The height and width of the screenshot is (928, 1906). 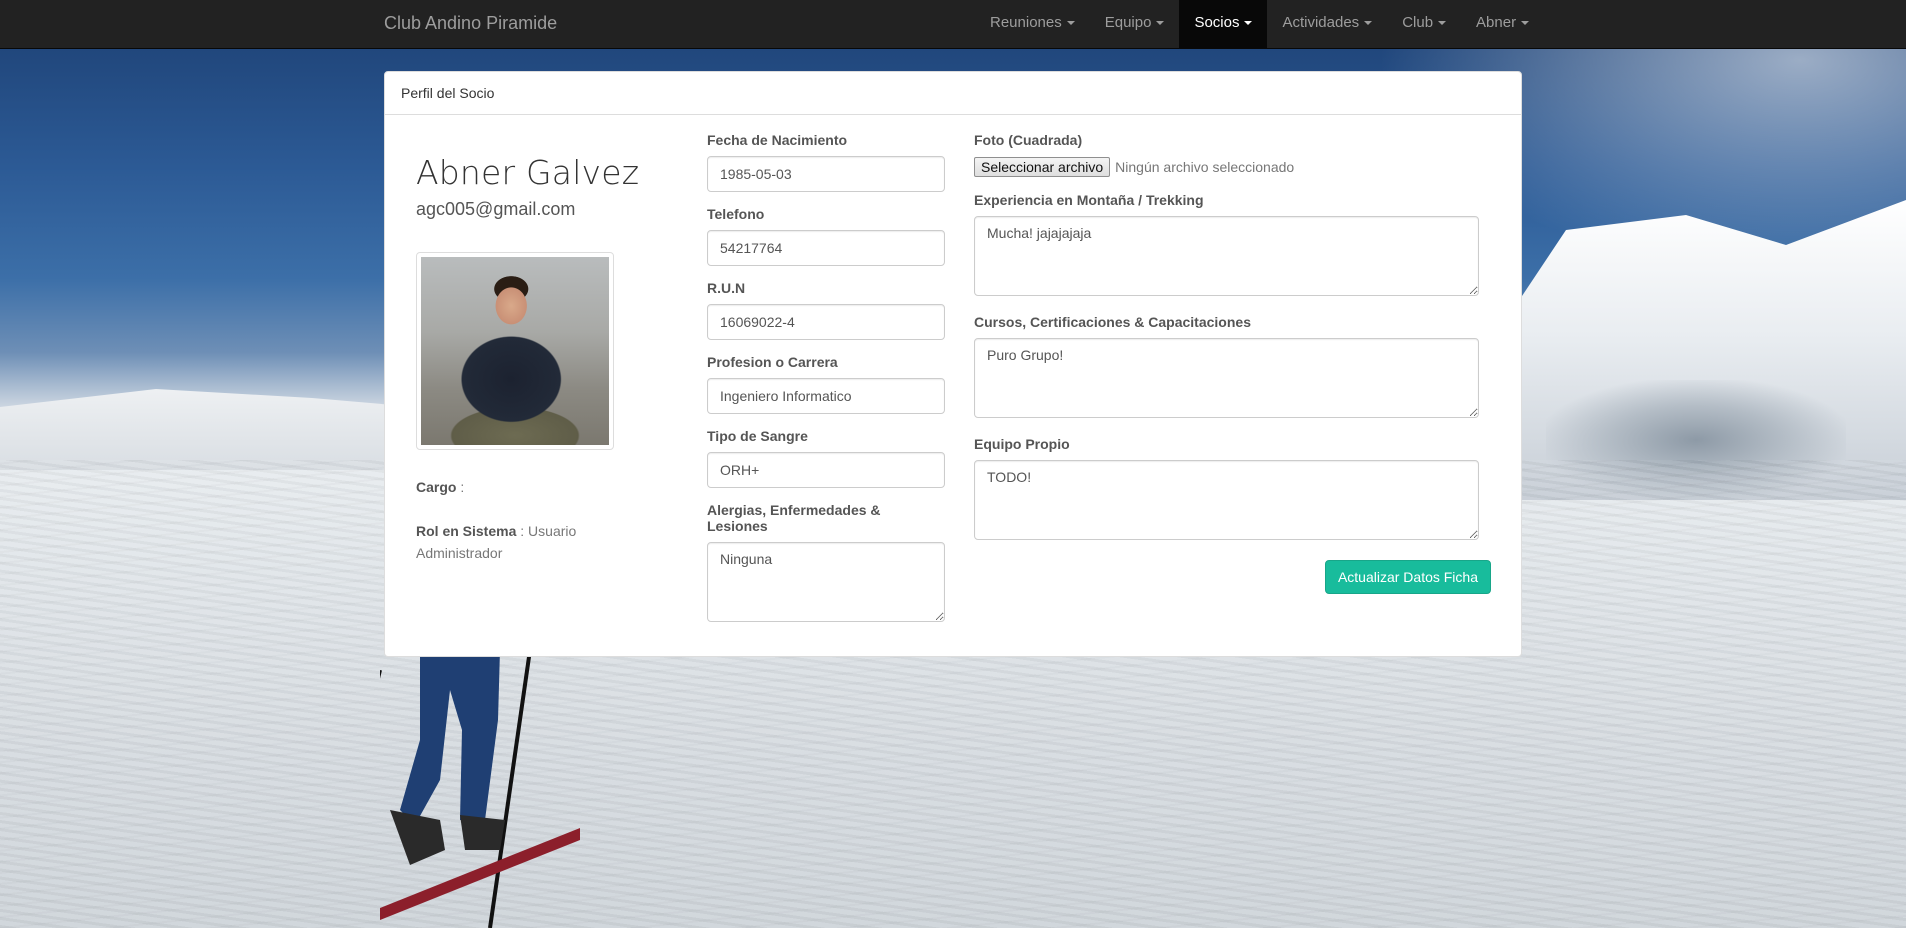 I want to click on allergies-textarea: Ninguna, so click(x=826, y=582).